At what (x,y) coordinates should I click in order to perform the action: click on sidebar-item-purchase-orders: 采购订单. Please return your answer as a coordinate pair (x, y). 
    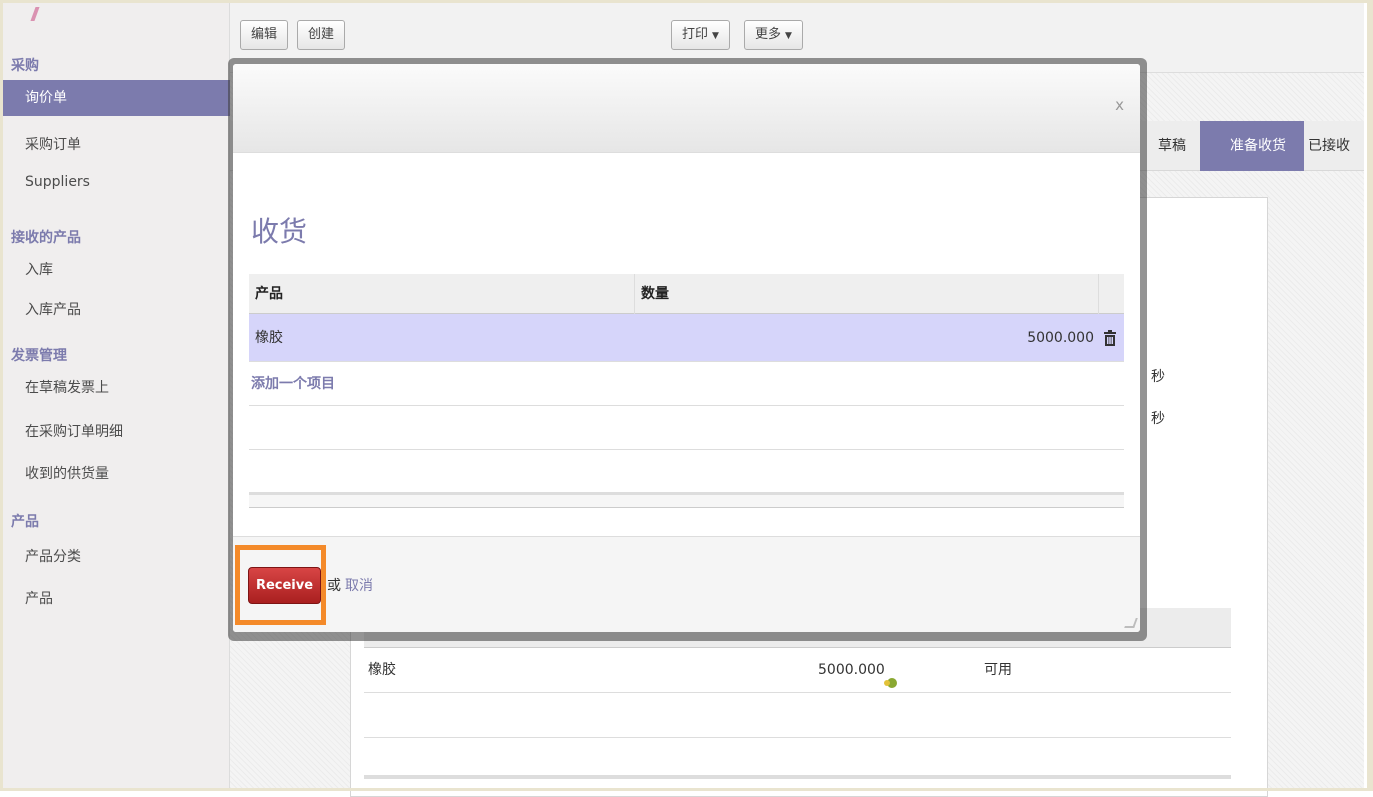
    Looking at the image, I should click on (116, 145).